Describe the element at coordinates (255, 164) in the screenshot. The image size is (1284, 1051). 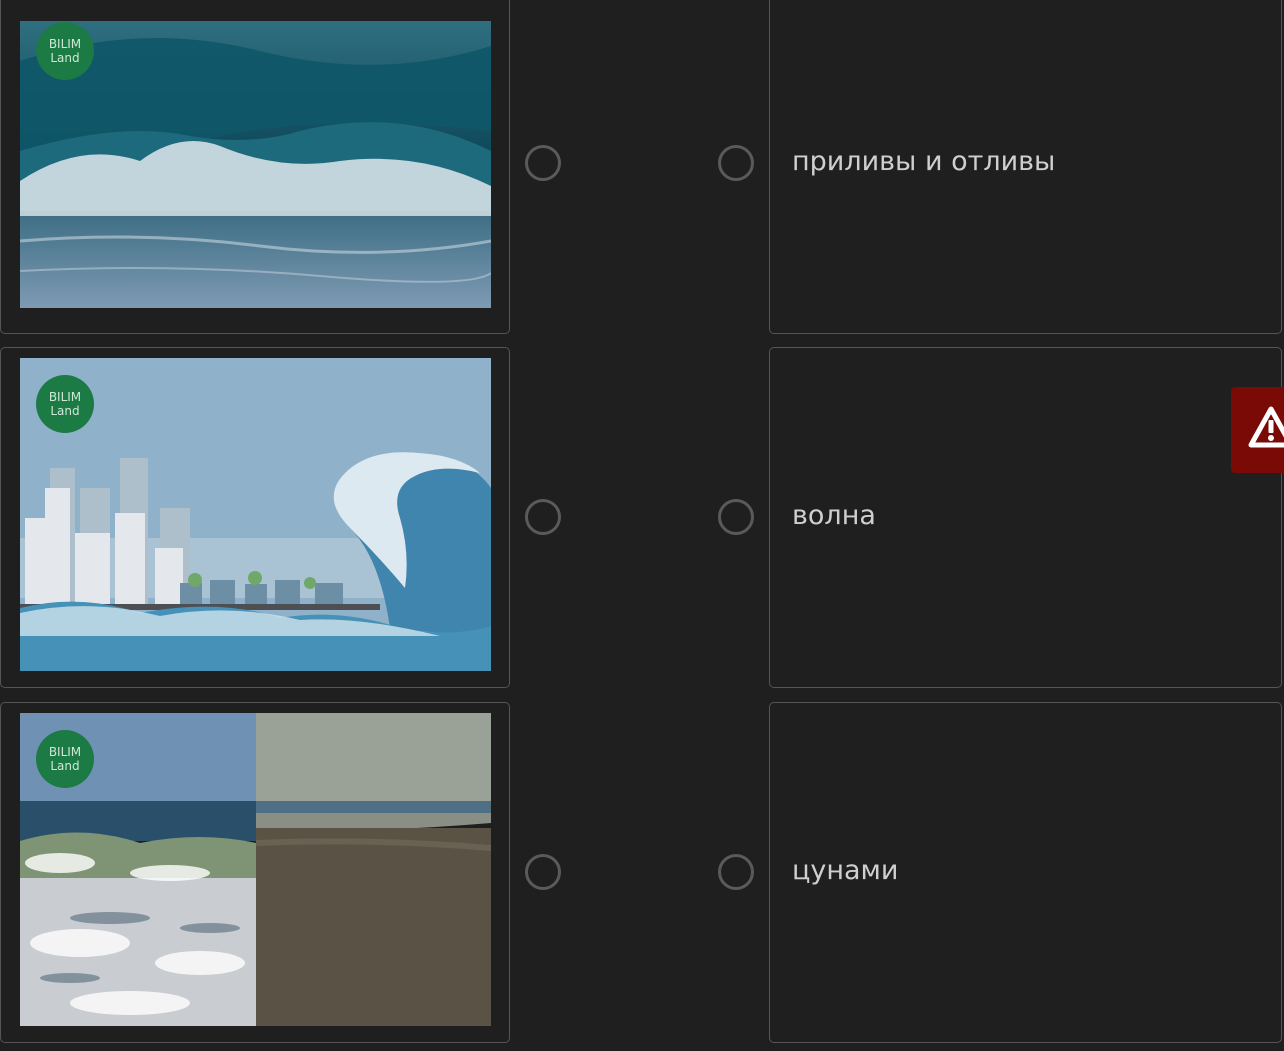
I see `ocean-wave-photo: BILIM Land` at that location.